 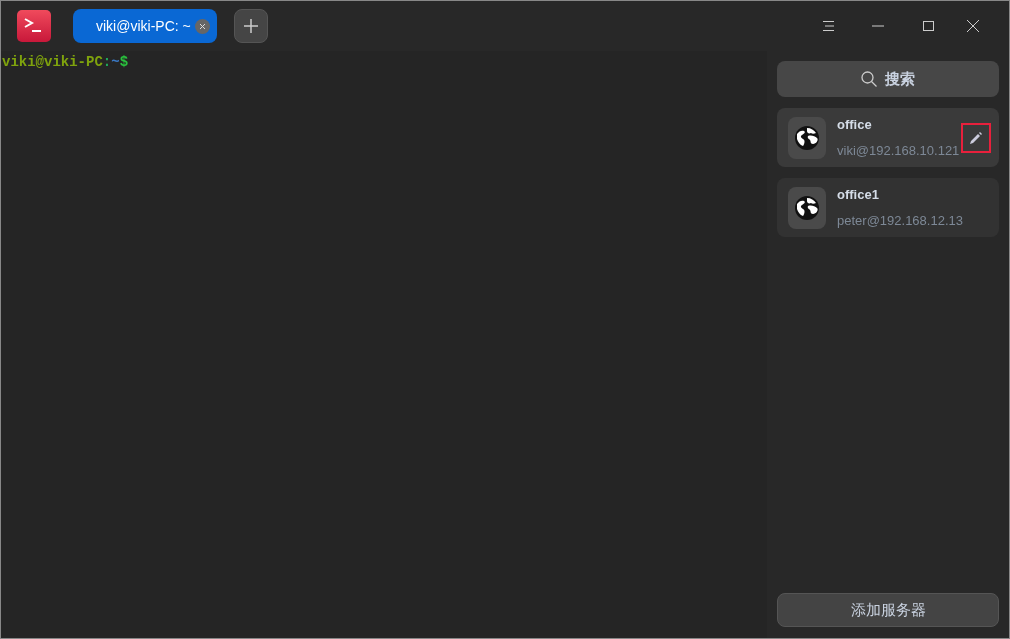 I want to click on terminal-tab: viki@viki-PC: ~, so click(x=145, y=26).